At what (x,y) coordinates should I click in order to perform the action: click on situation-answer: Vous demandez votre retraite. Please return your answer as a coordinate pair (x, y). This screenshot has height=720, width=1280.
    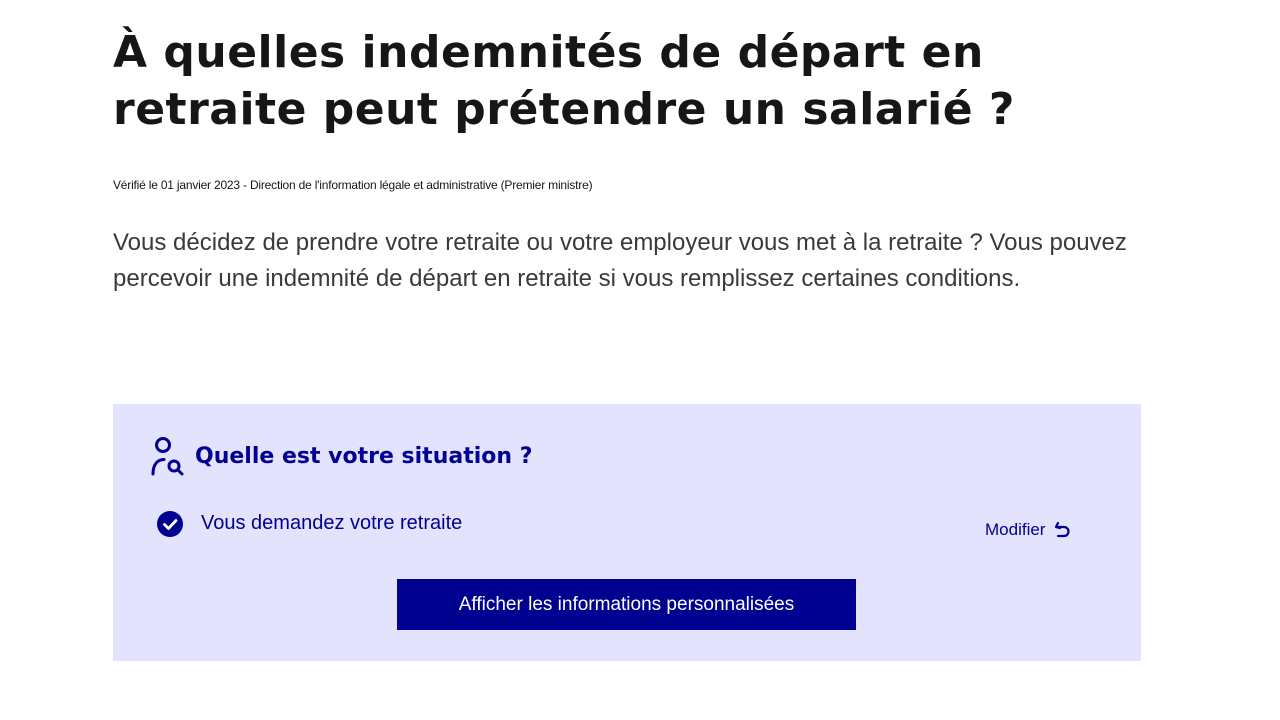
    Looking at the image, I should click on (332, 523).